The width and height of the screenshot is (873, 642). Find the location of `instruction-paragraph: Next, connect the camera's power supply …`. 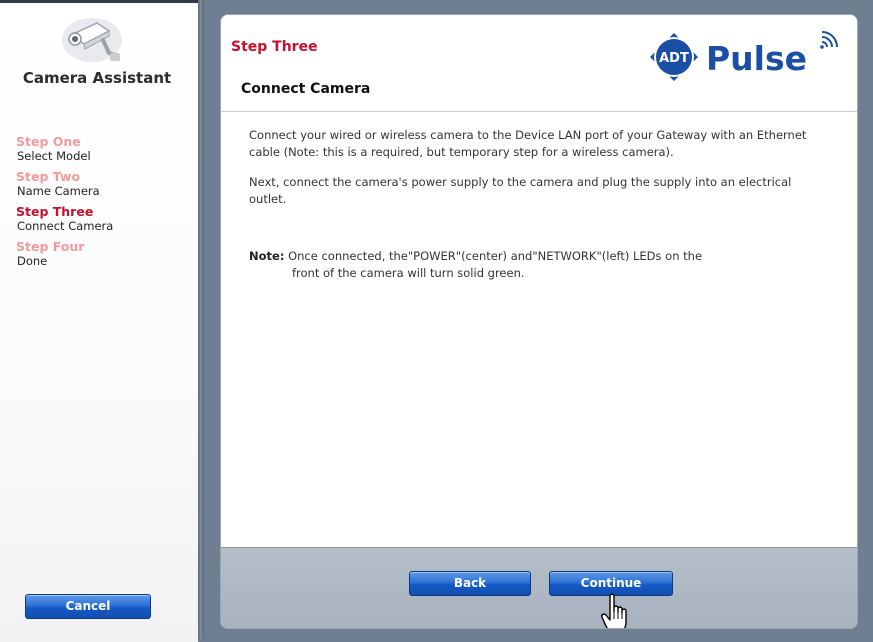

instruction-paragraph: Next, connect the camera's power supply … is located at coordinates (520, 190).